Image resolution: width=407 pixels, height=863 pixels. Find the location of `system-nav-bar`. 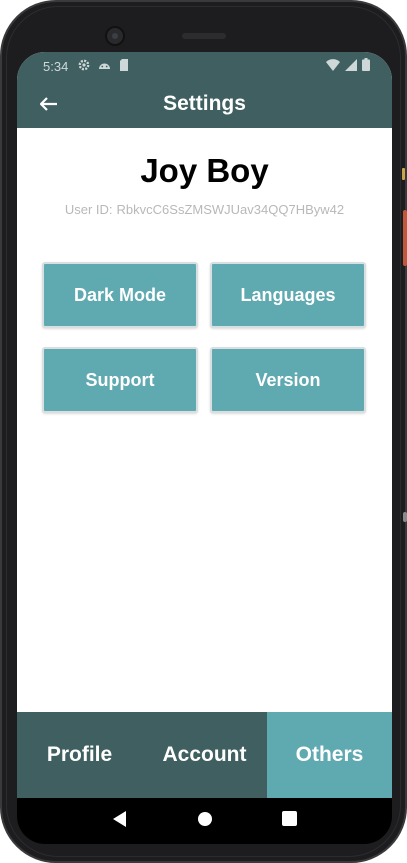

system-nav-bar is located at coordinates (204, 821).